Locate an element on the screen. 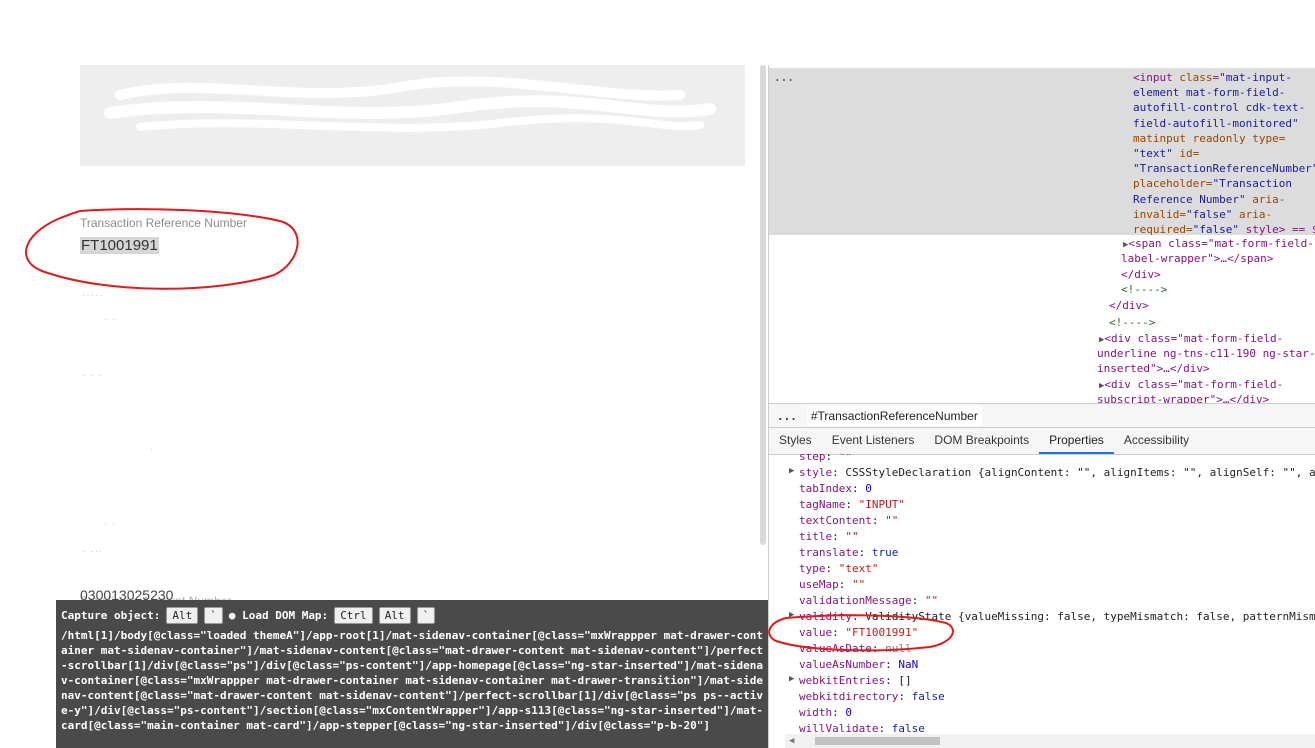 This screenshot has height=748, width=1315. property-key: willValidate is located at coordinates (839, 728).